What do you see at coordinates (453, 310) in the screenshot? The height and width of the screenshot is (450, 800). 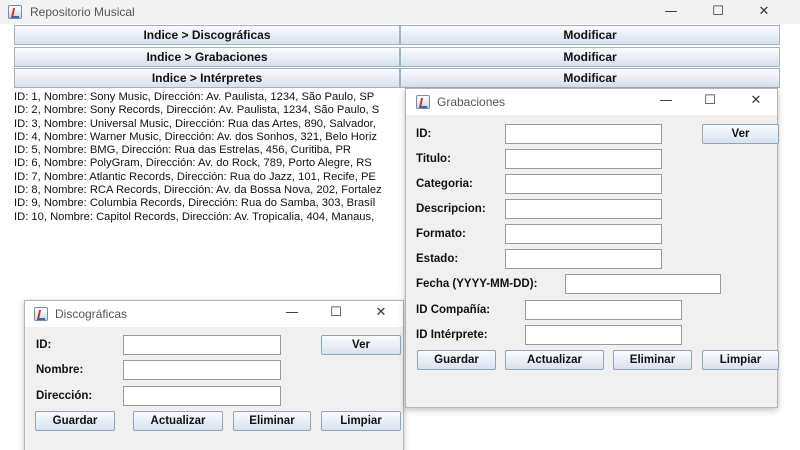 I see `id-compania-label: ID Compañía:` at bounding box center [453, 310].